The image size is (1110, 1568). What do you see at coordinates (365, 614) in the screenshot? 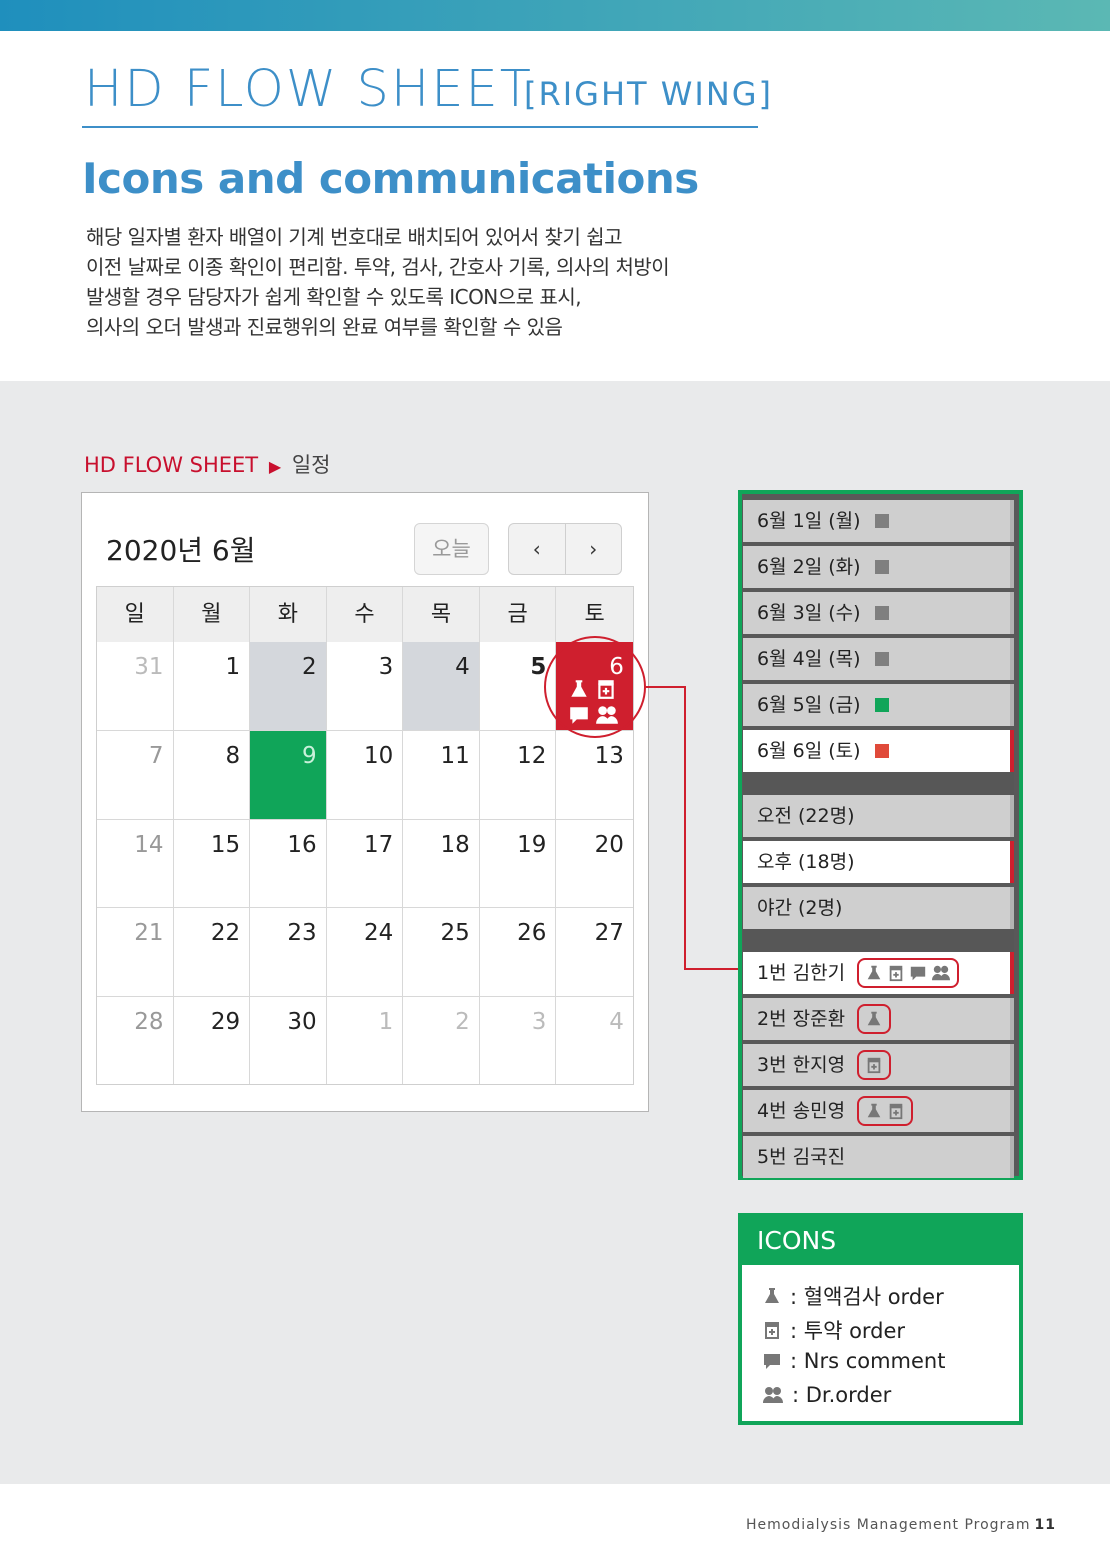
I see `weekday-header: 일 월 화 수 목 금 토` at bounding box center [365, 614].